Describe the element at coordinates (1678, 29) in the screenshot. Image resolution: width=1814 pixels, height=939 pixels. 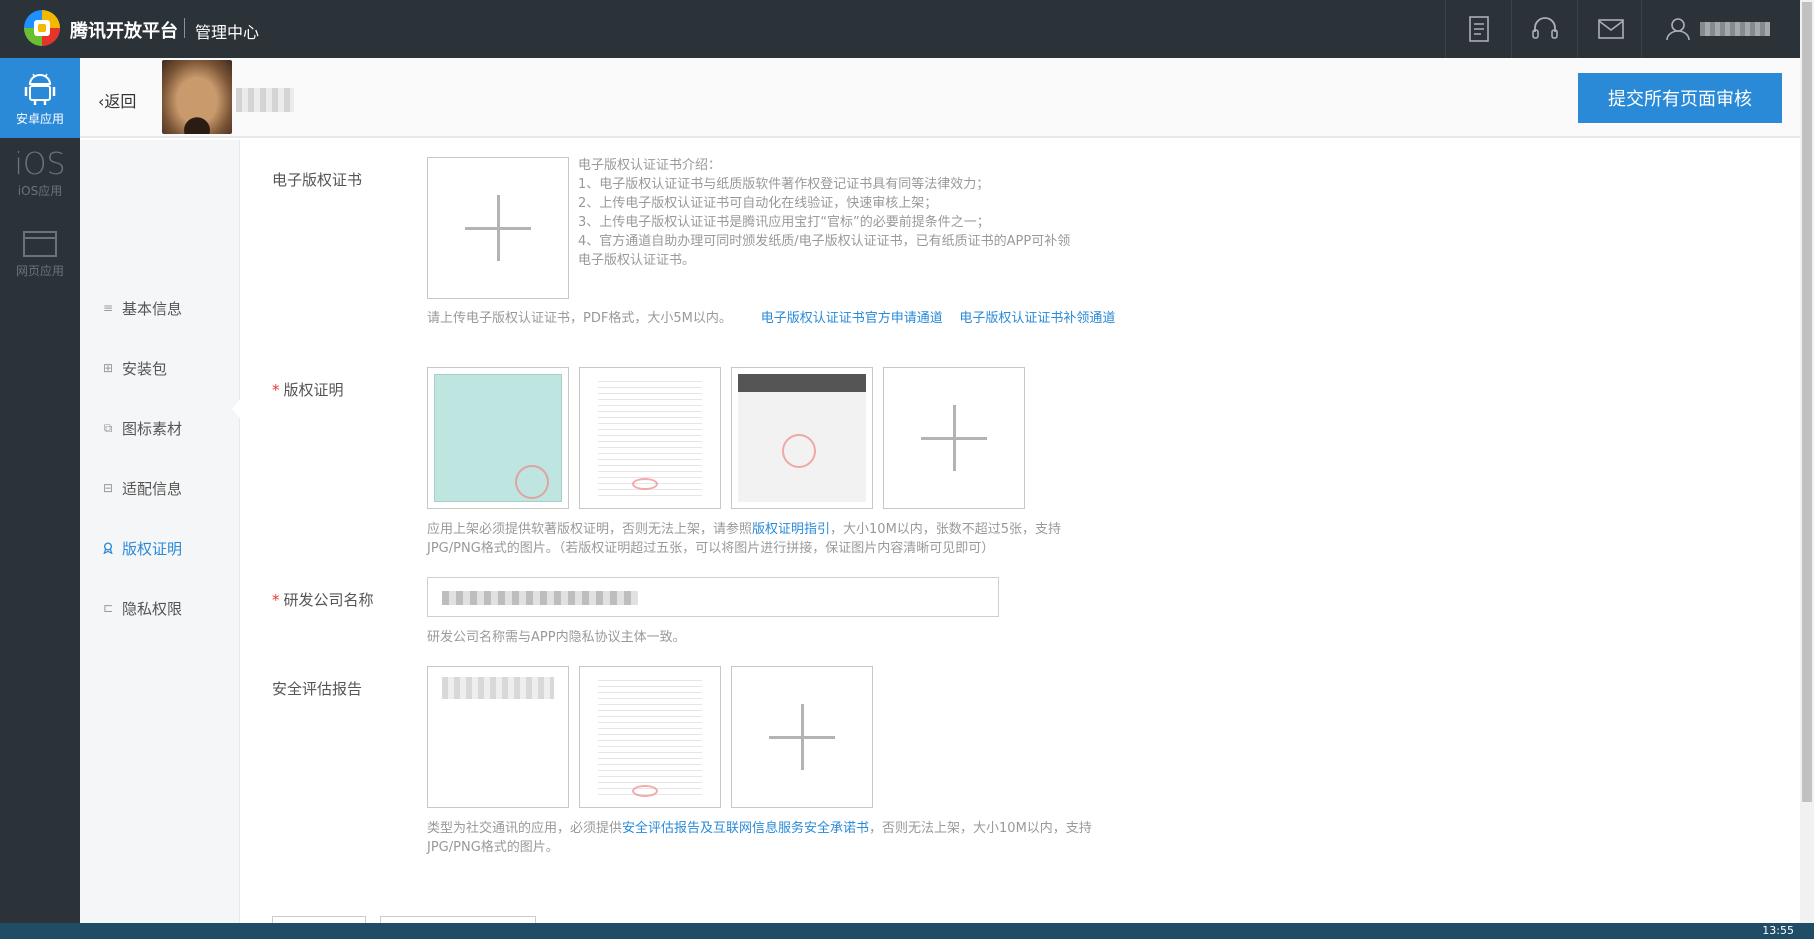
I see `user-icon` at that location.